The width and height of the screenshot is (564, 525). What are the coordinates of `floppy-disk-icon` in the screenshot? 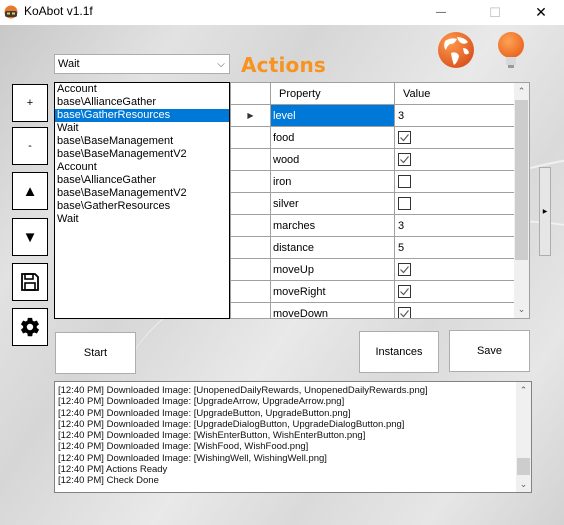 It's located at (30, 282).